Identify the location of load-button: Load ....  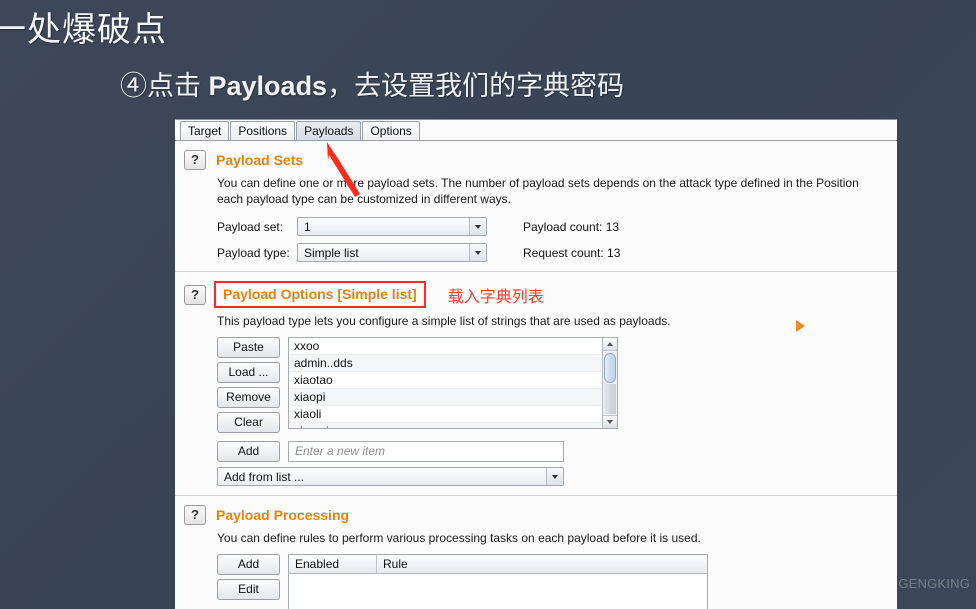
(248, 372).